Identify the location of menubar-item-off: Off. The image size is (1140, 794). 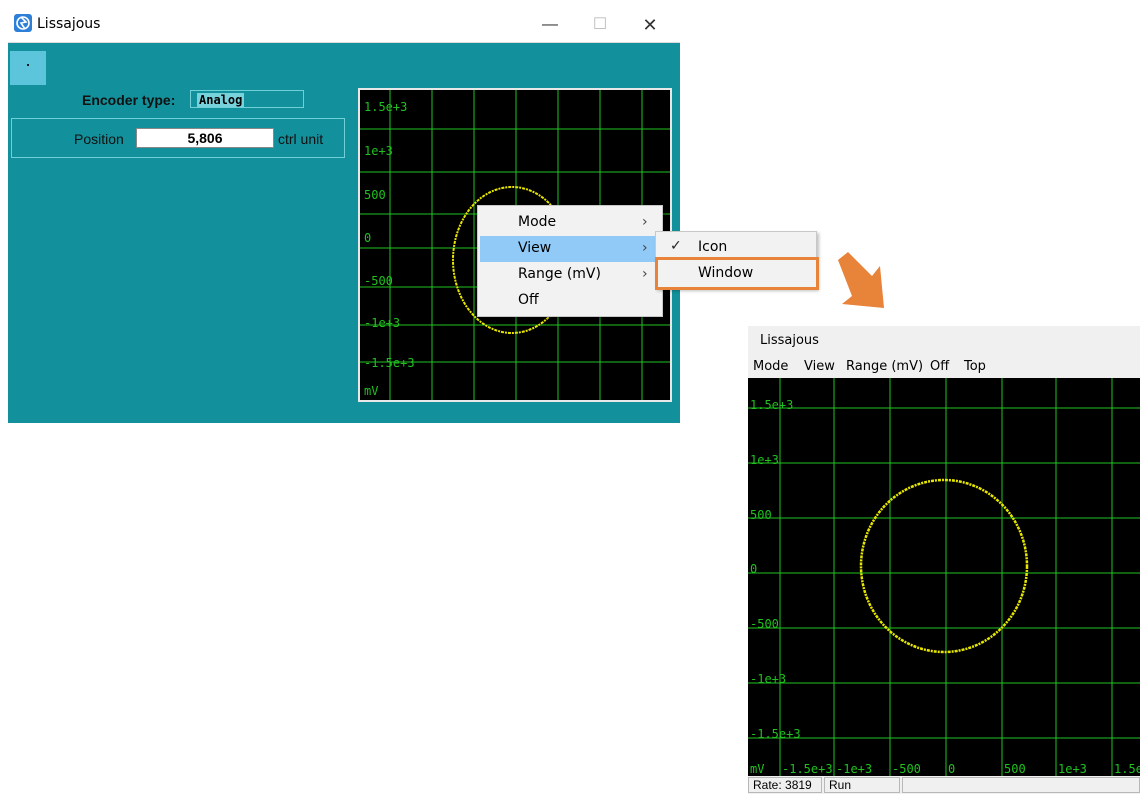
(939, 366).